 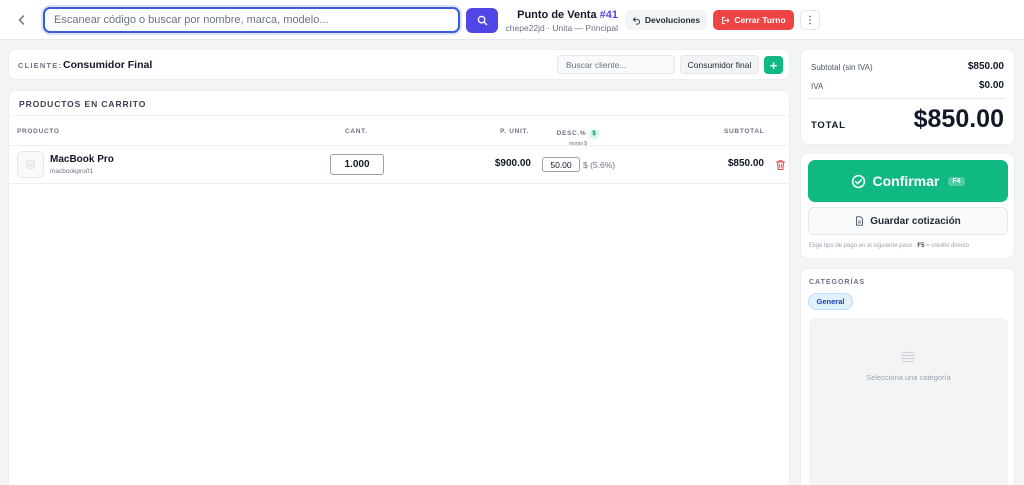 What do you see at coordinates (82, 159) in the screenshot?
I see `product-name: MacBook Pro` at bounding box center [82, 159].